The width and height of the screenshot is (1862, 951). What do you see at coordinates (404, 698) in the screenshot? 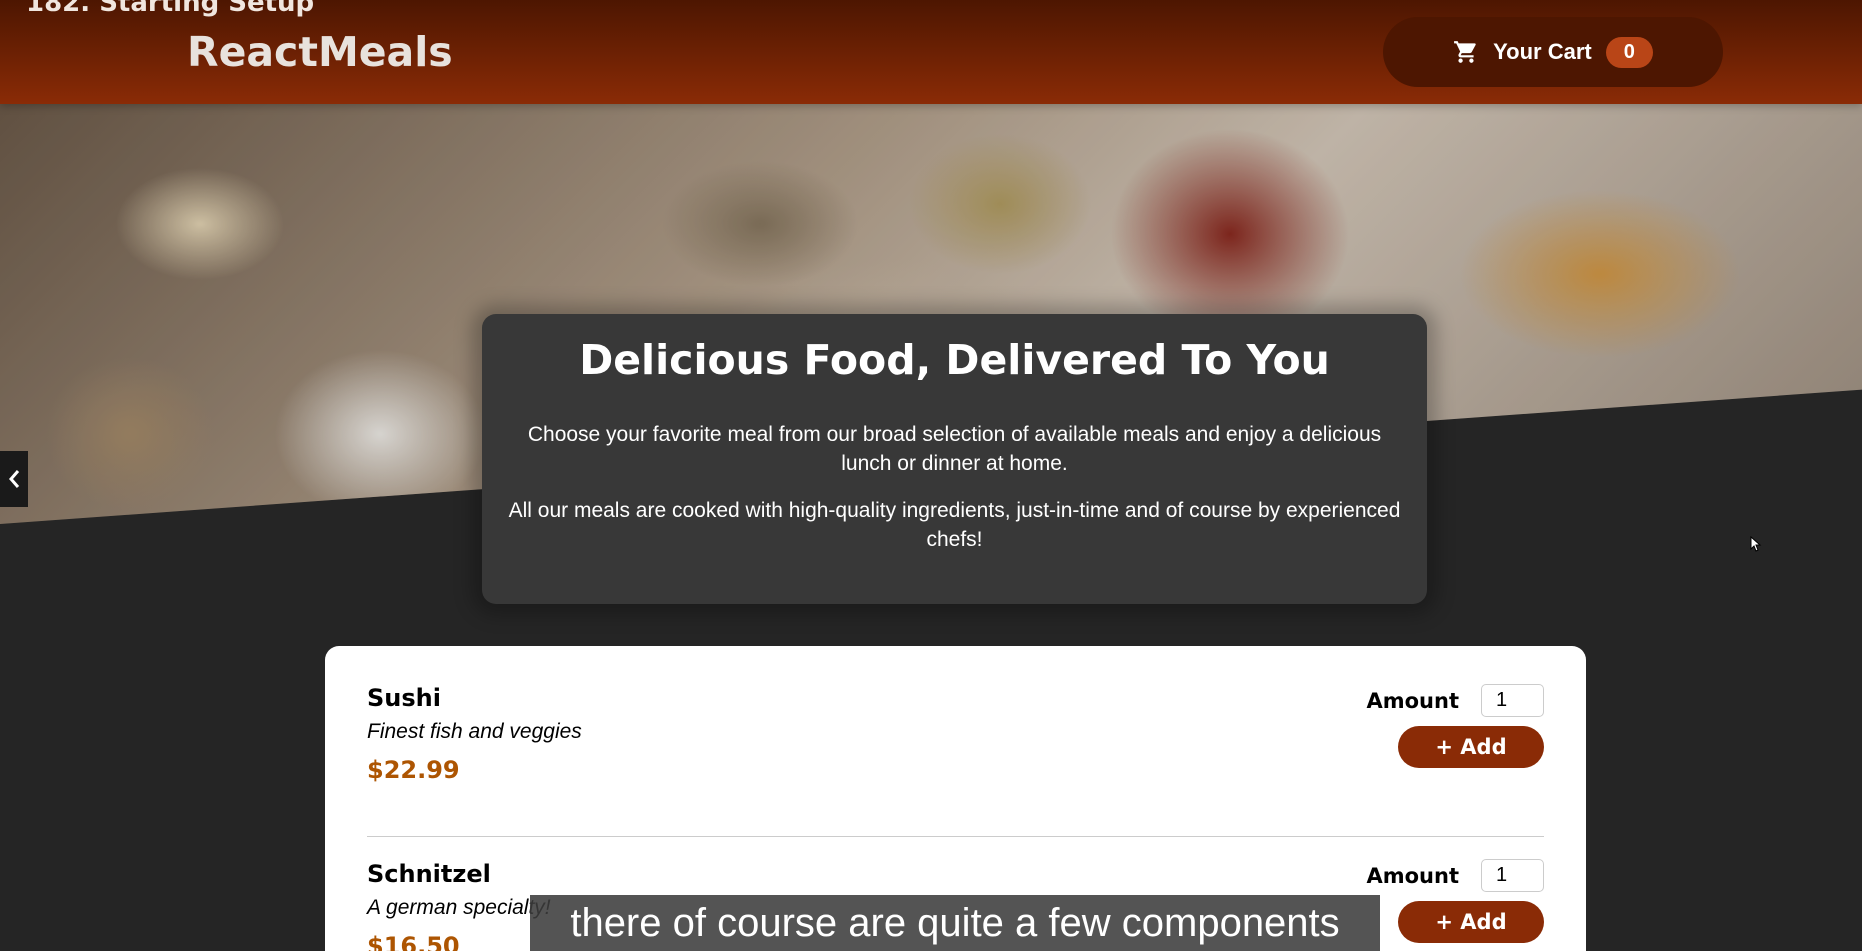
I see `meal-name: Sushi` at bounding box center [404, 698].